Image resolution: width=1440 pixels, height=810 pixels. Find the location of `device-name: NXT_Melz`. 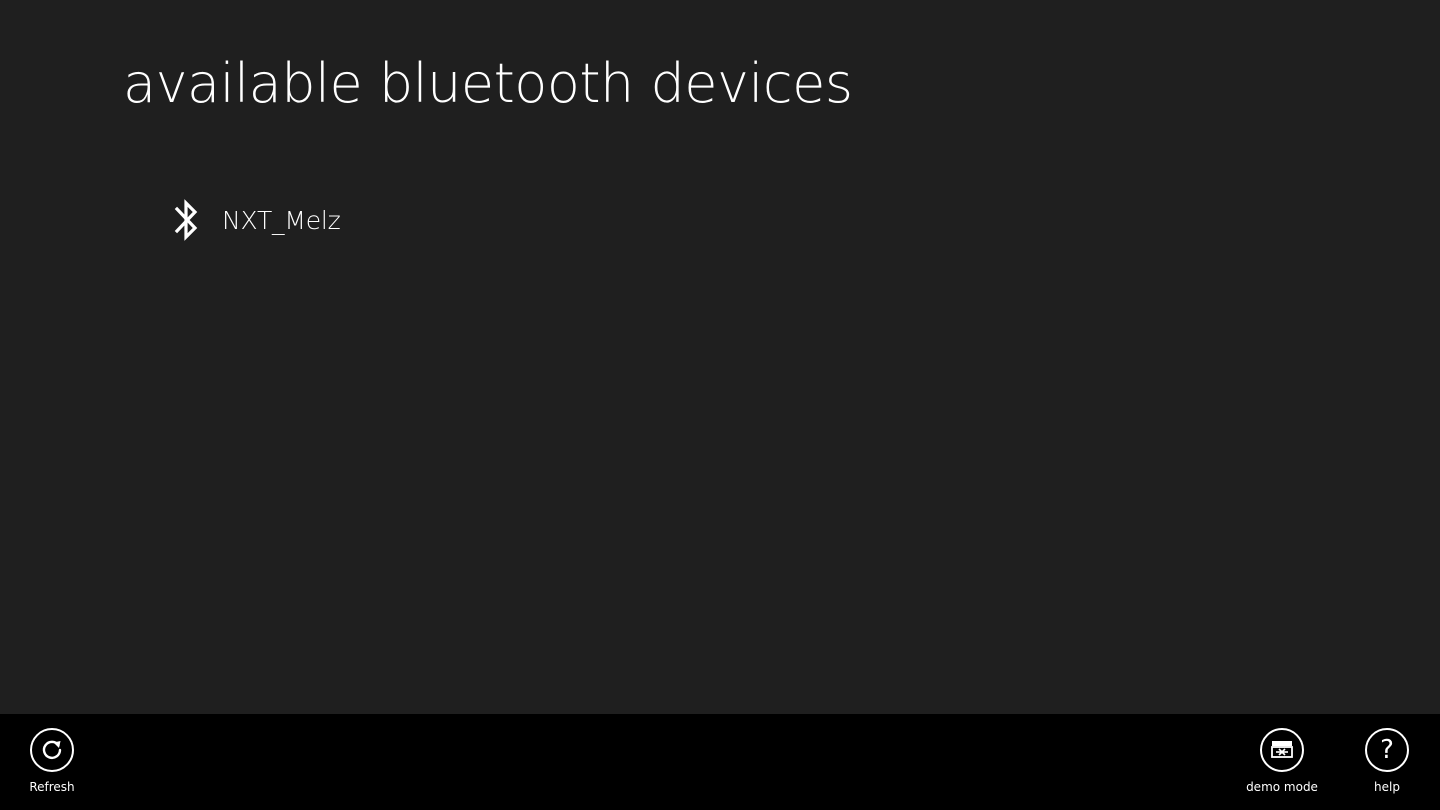

device-name: NXT_Melz is located at coordinates (281, 220).